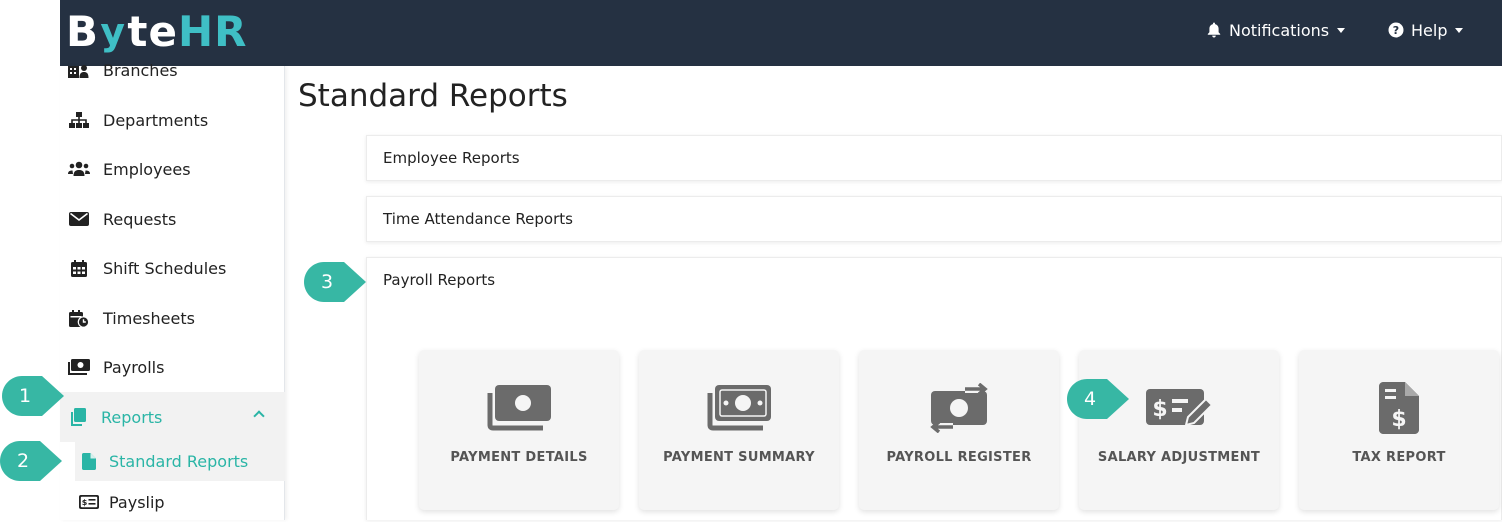 This screenshot has height=522, width=1502. What do you see at coordinates (25, 396) in the screenshot?
I see `callout-number: 1` at bounding box center [25, 396].